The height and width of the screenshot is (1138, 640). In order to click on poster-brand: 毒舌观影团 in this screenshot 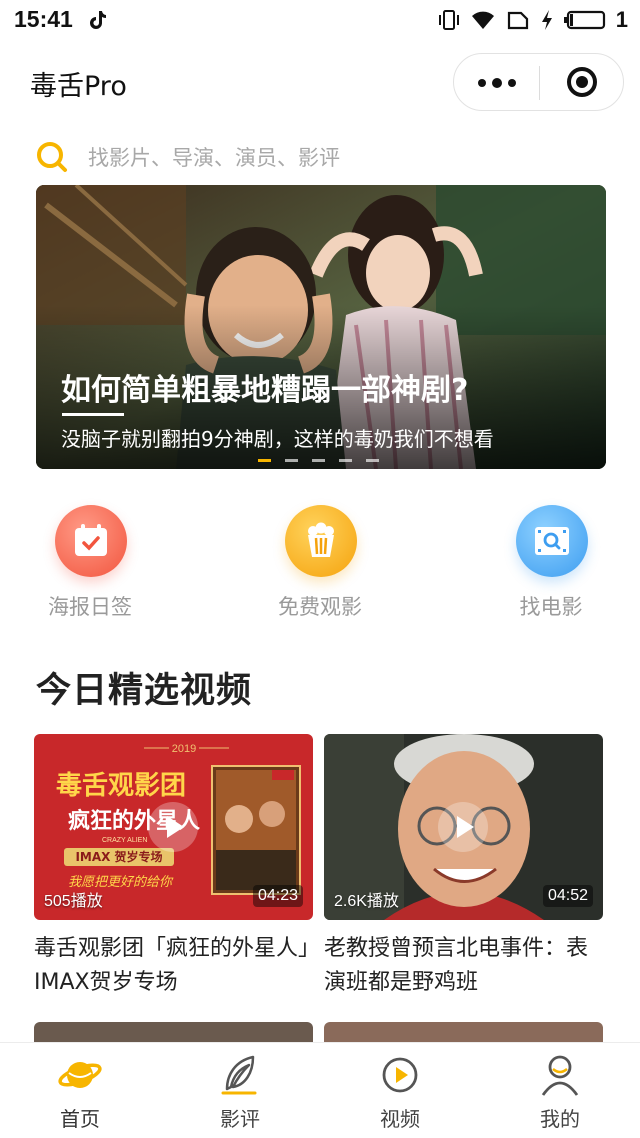, I will do `click(121, 786)`.